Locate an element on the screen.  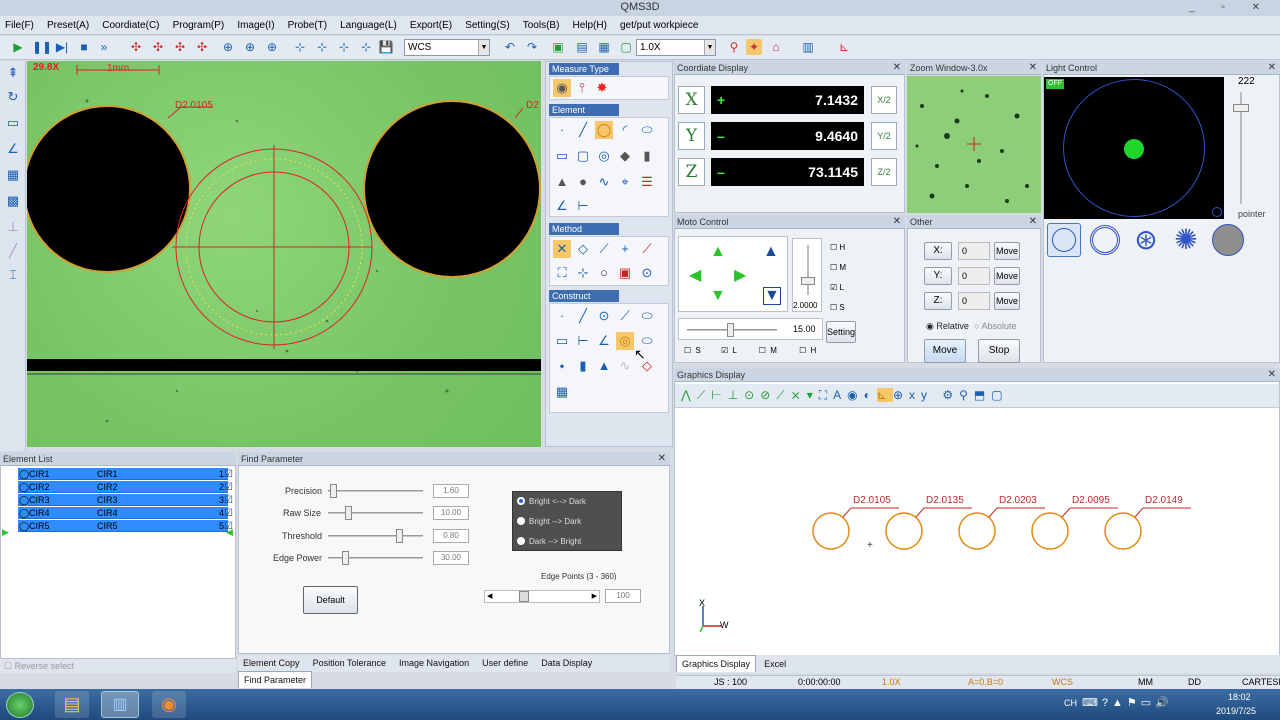
construct-cone-icon: ▲ is located at coordinates (604, 366).